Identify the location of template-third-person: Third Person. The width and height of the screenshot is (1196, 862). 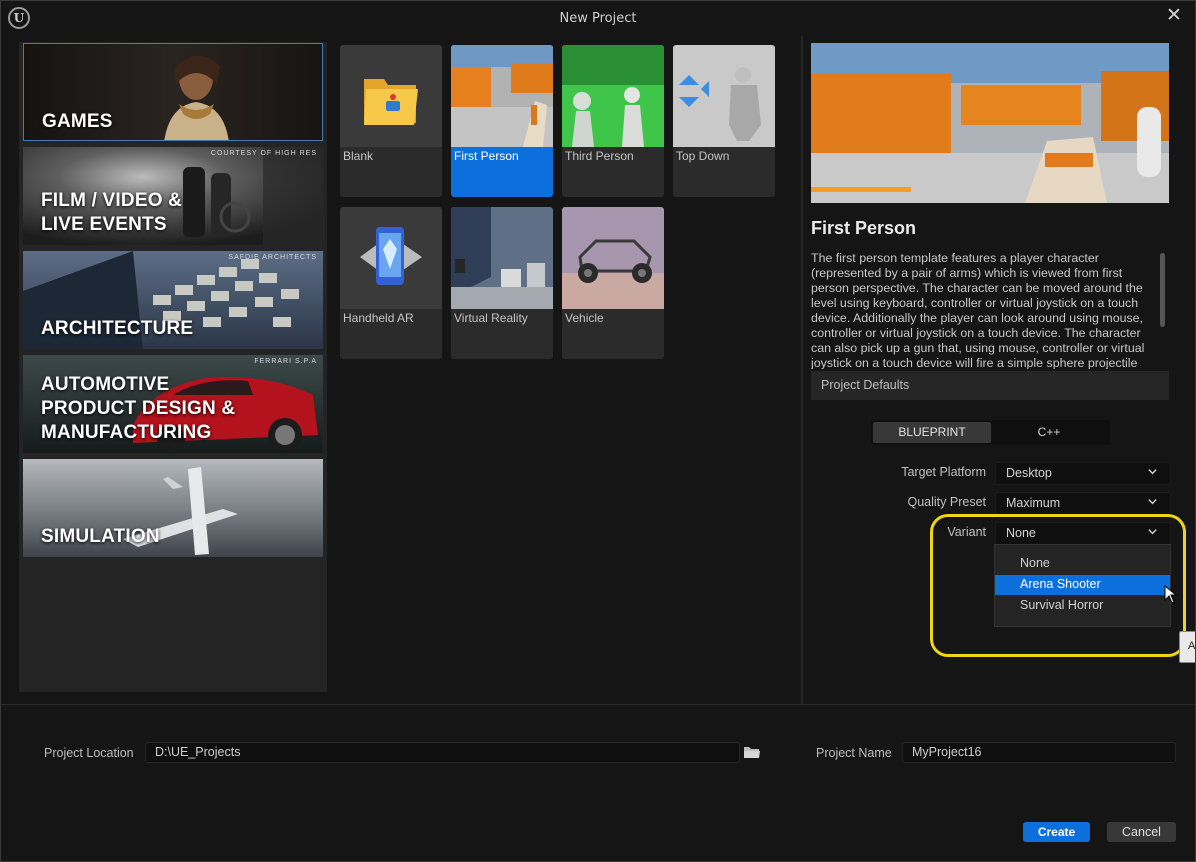
(613, 121).